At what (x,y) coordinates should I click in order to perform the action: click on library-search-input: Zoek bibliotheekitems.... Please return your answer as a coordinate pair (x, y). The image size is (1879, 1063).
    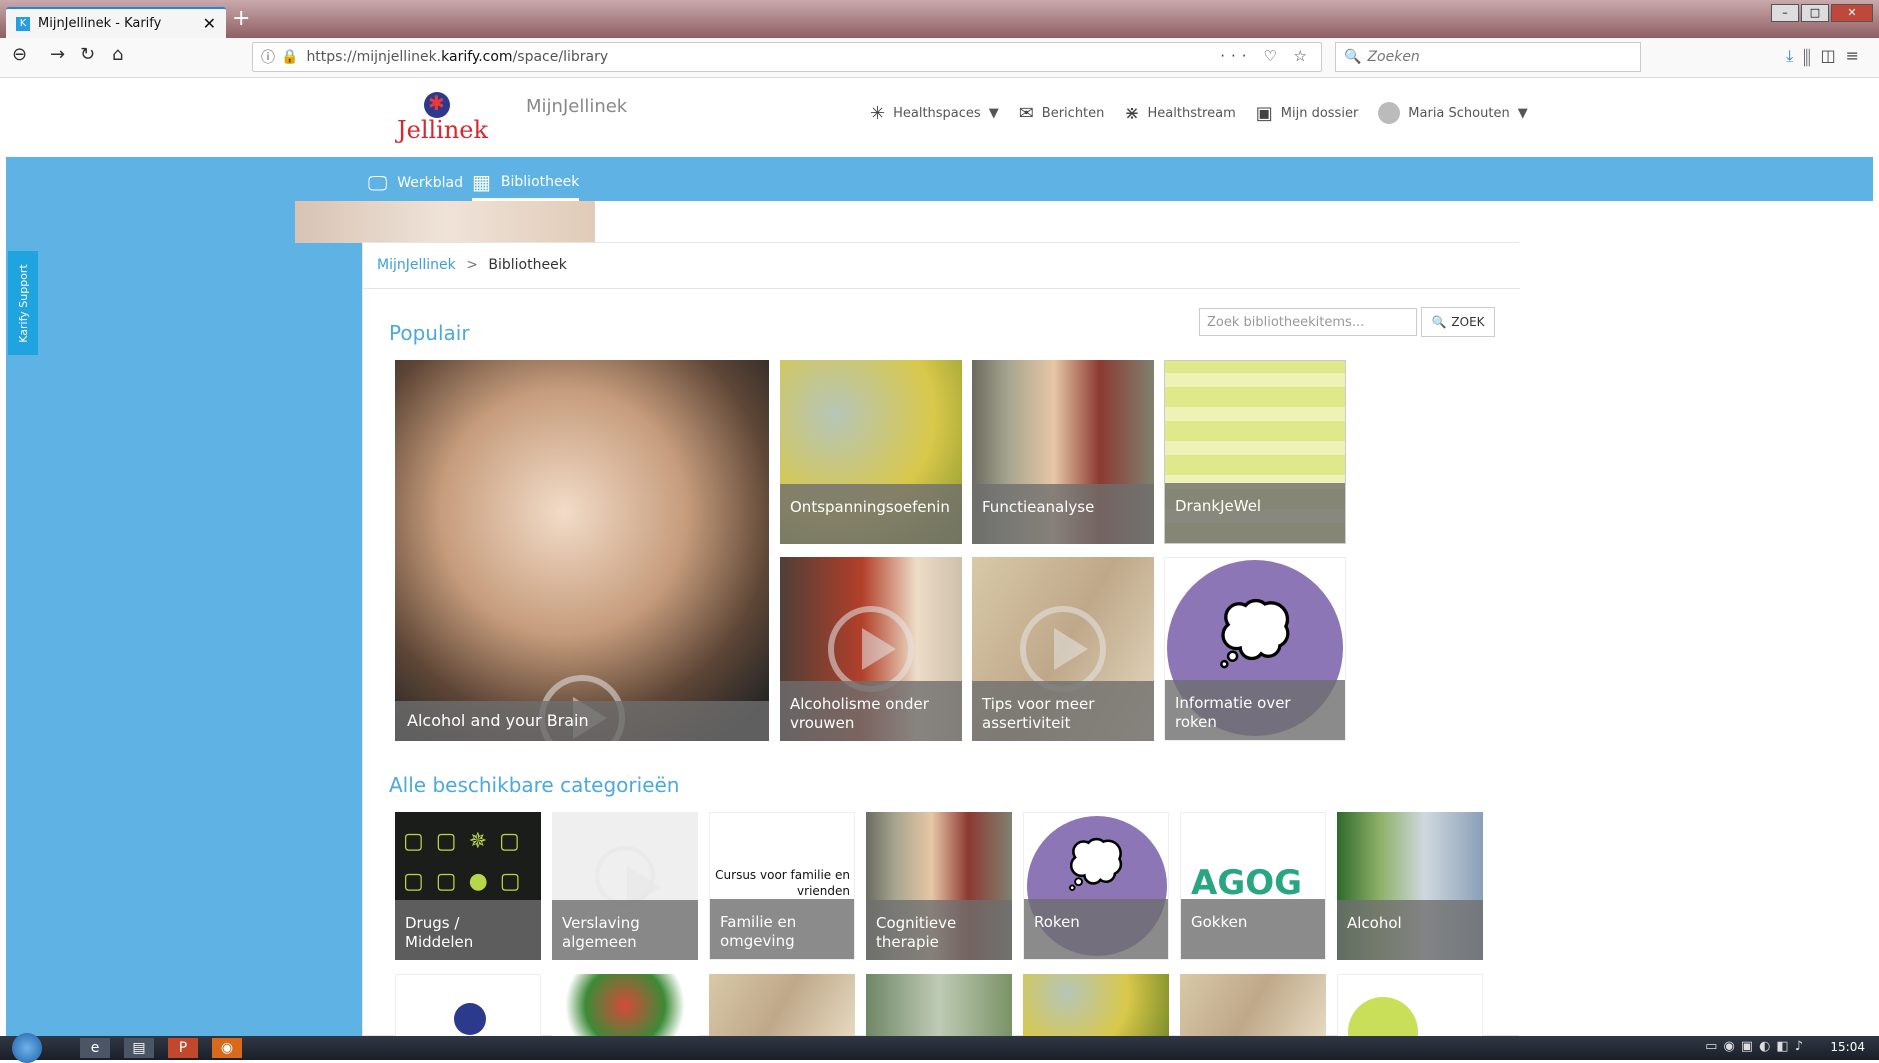
    Looking at the image, I should click on (1308, 322).